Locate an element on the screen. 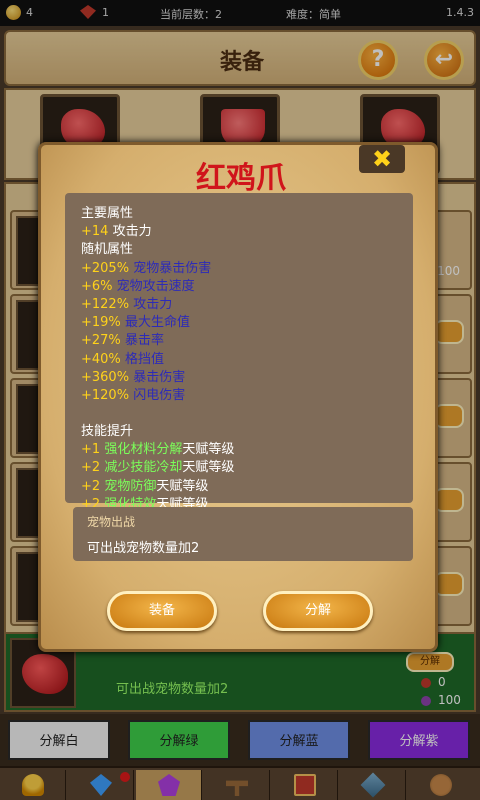 Image resolution: width=480 pixels, height=800 pixels. pet-bonus-title: 宠物出战 is located at coordinates (111, 522).